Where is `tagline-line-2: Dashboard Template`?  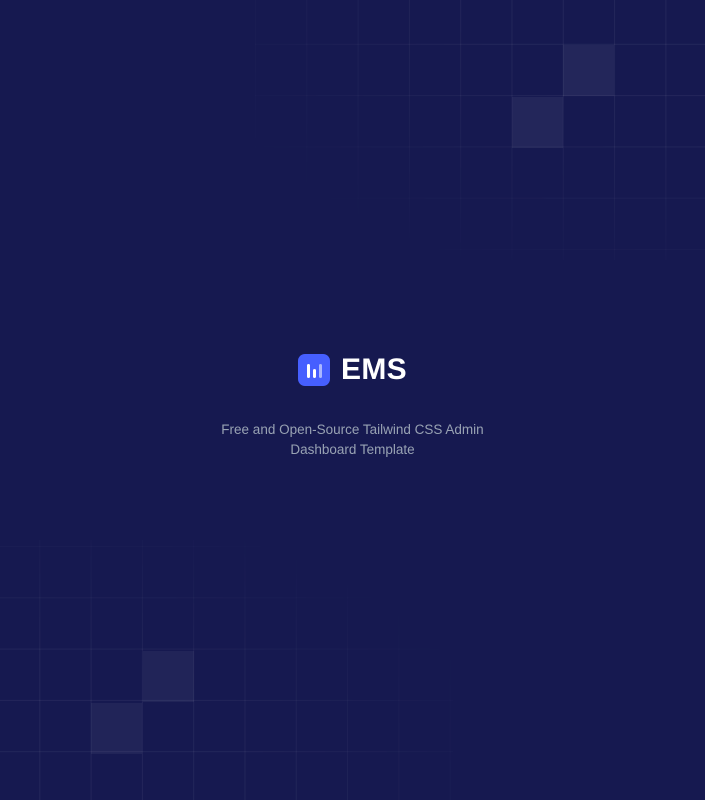 tagline-line-2: Dashboard Template is located at coordinates (352, 449).